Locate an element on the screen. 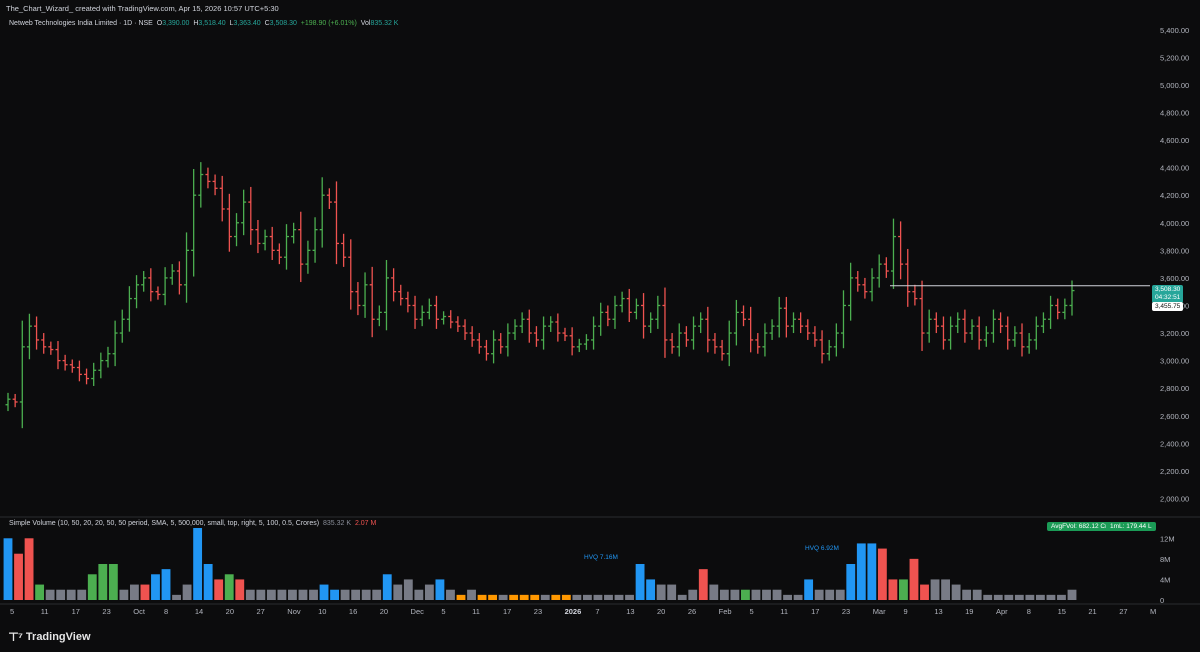 Image resolution: width=1200 pixels, height=652 pixels. date-tick-label: 2026 is located at coordinates (573, 611).